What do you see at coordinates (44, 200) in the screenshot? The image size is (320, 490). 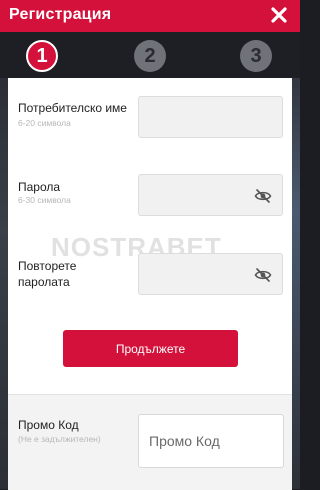 I see `password-hint: 6-30 символа` at bounding box center [44, 200].